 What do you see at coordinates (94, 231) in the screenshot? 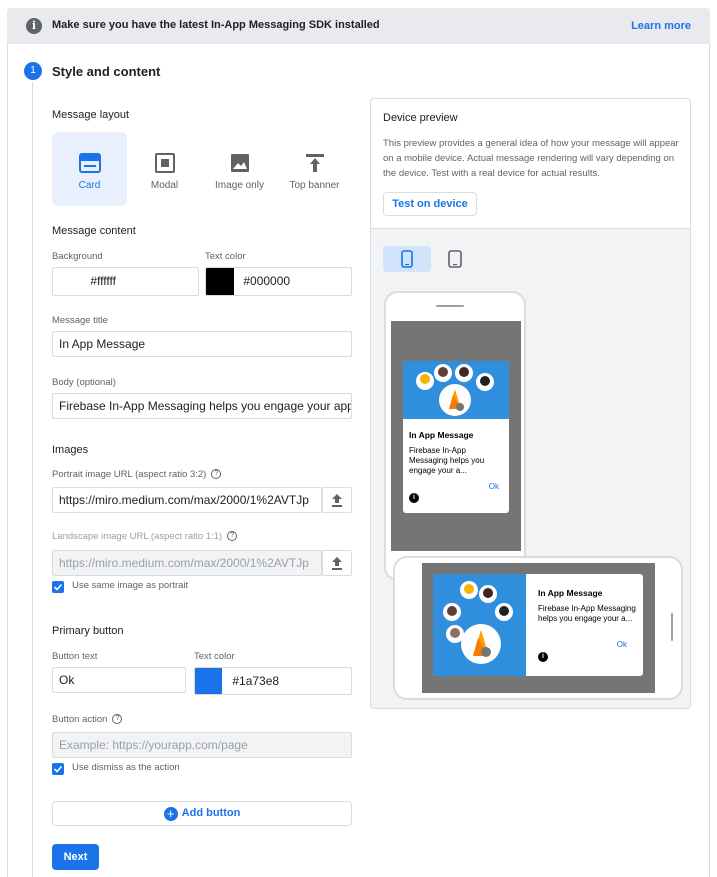
I see `message-content-label: Message content` at bounding box center [94, 231].